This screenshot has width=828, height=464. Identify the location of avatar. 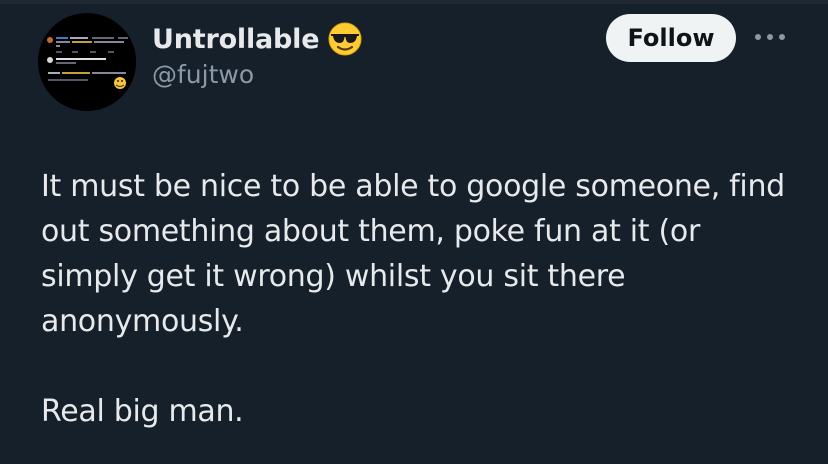
(87, 62).